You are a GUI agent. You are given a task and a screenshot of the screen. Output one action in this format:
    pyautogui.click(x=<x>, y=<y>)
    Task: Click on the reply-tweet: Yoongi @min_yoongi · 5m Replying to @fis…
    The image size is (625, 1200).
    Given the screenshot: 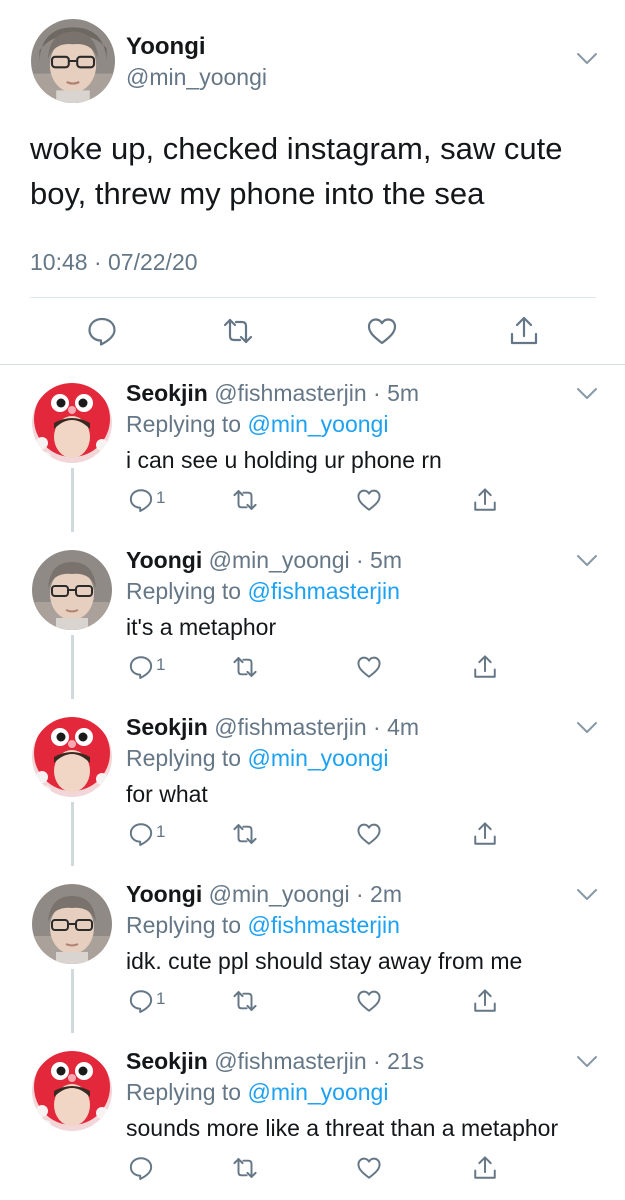 What is the action you would take?
    pyautogui.click(x=312, y=615)
    